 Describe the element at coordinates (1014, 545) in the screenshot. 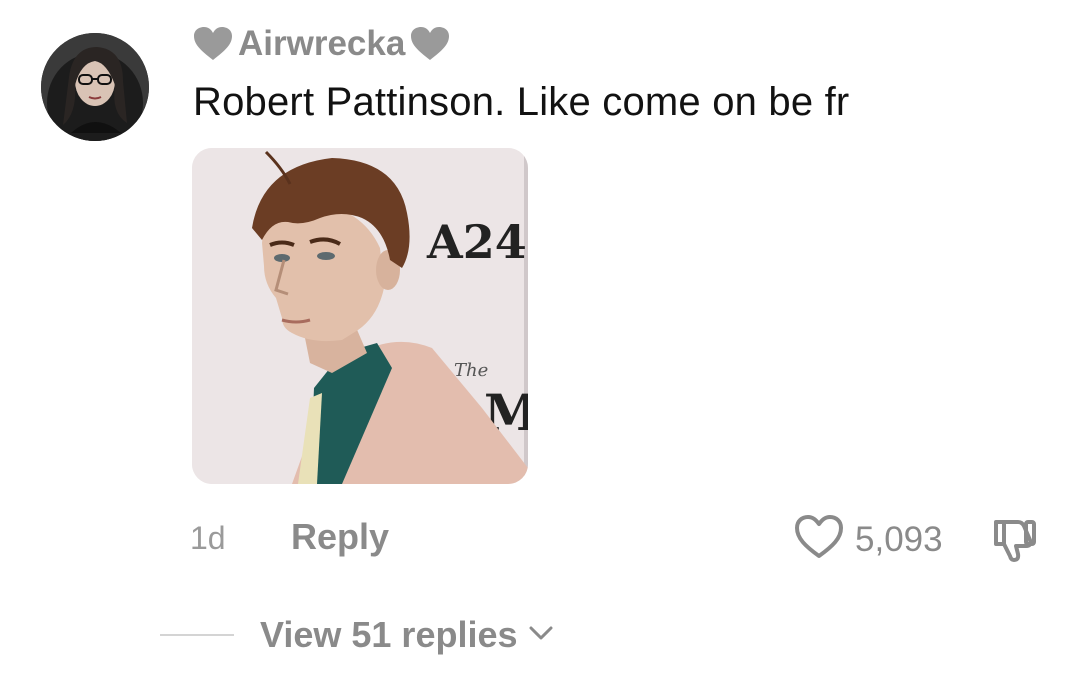

I see `thumbs-down-icon` at that location.